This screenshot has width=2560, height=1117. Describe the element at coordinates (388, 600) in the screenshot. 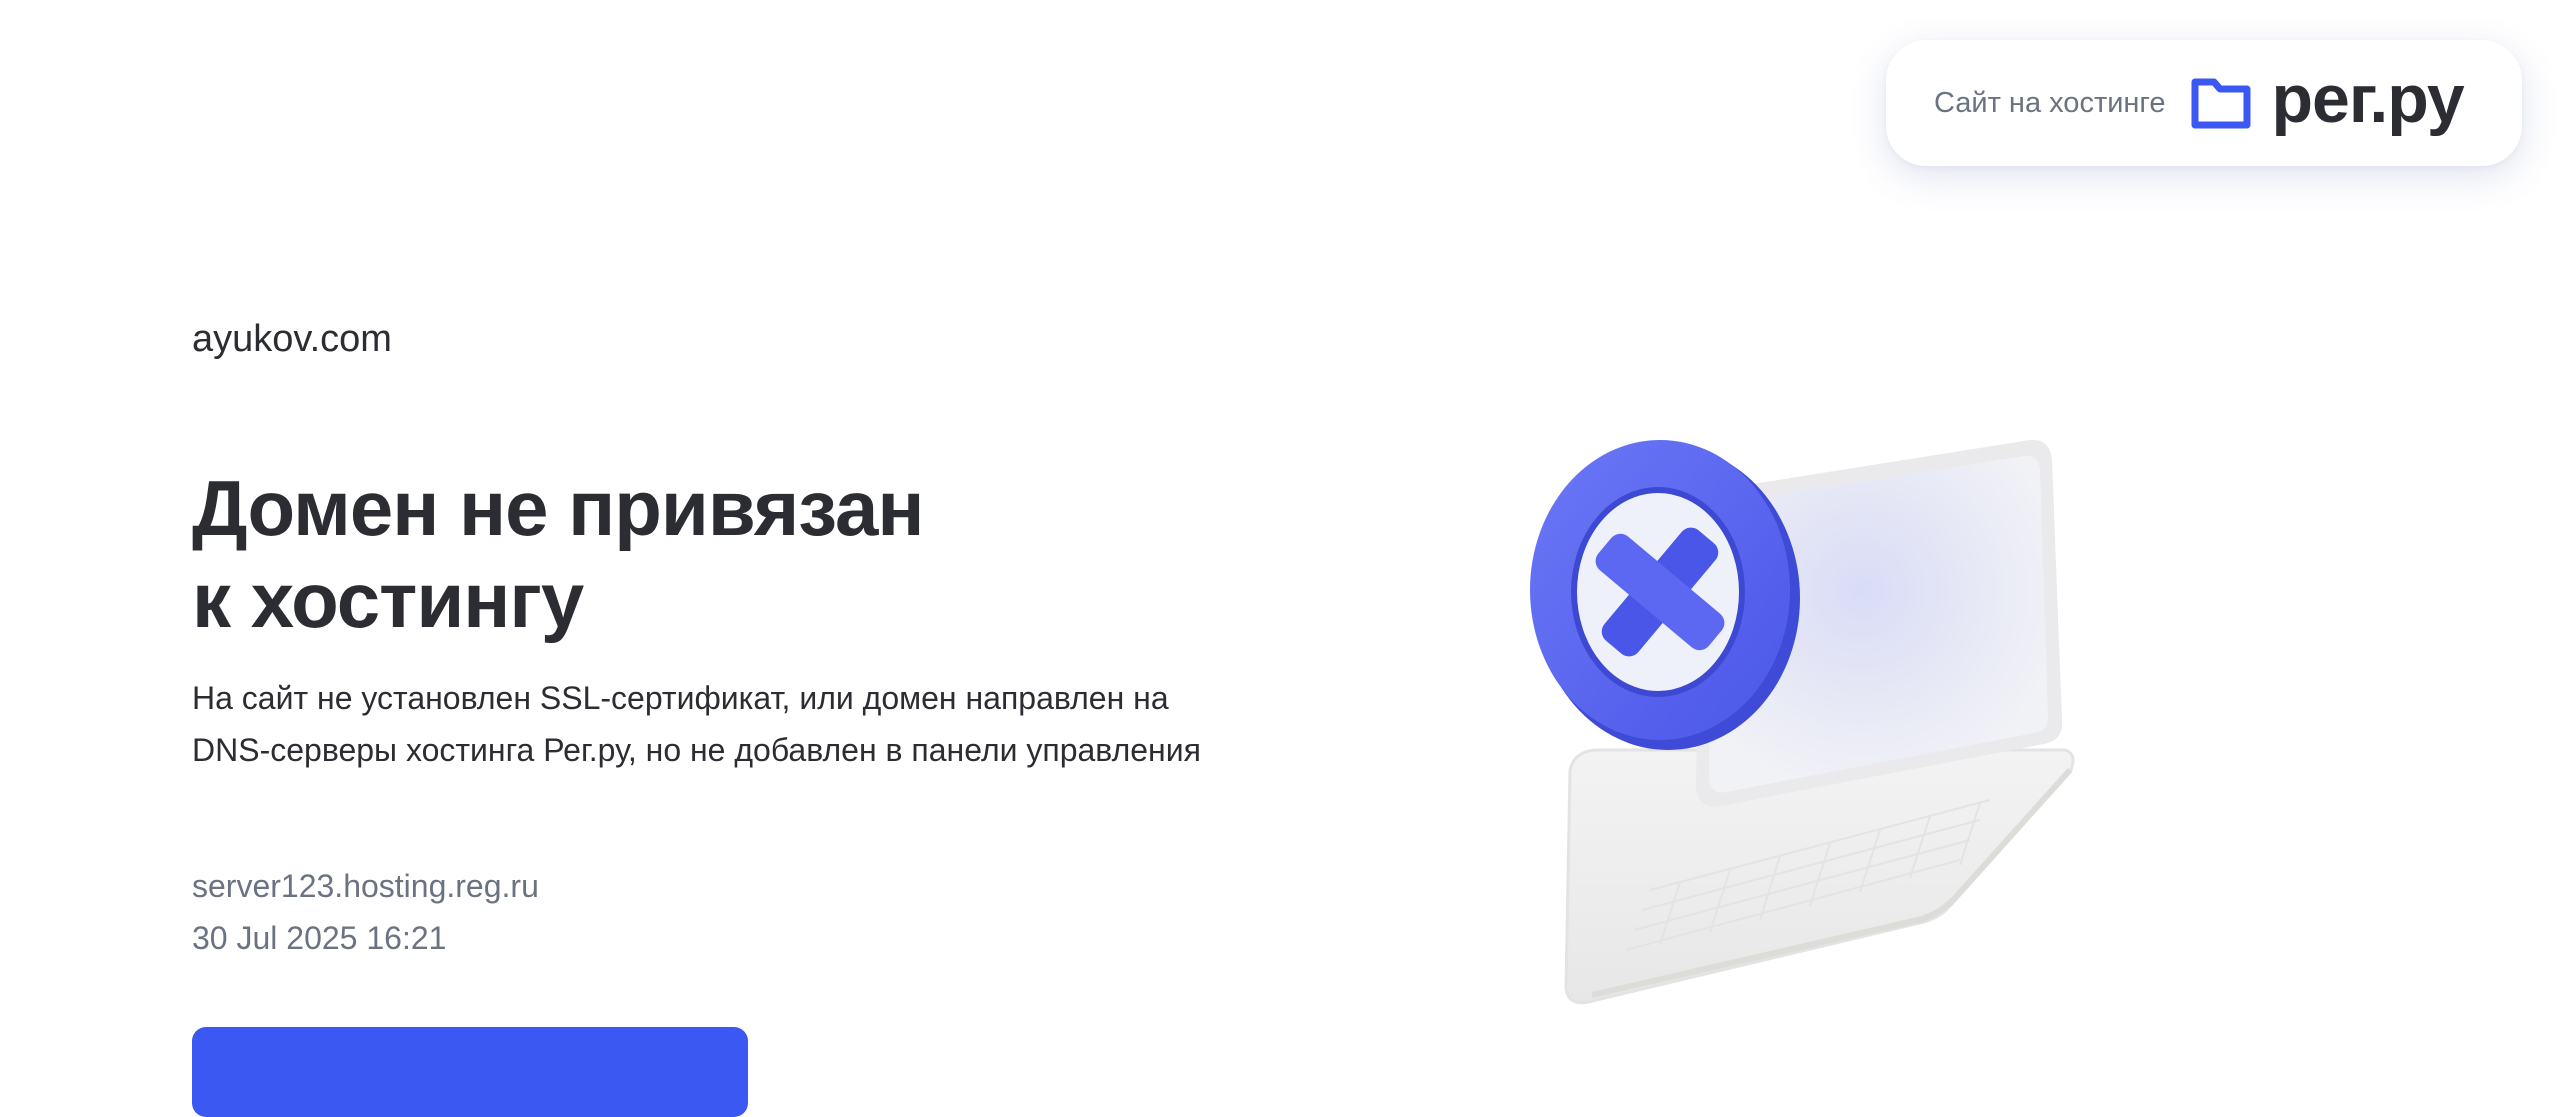

I see `title-line-2: к хостингу` at that location.